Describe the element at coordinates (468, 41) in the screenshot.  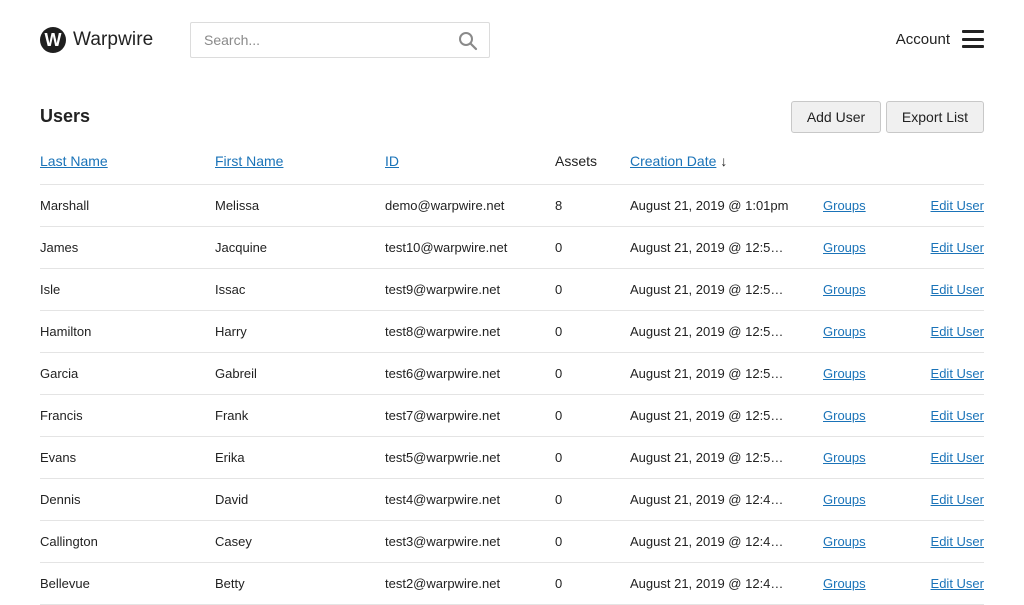
I see `search-icon` at that location.